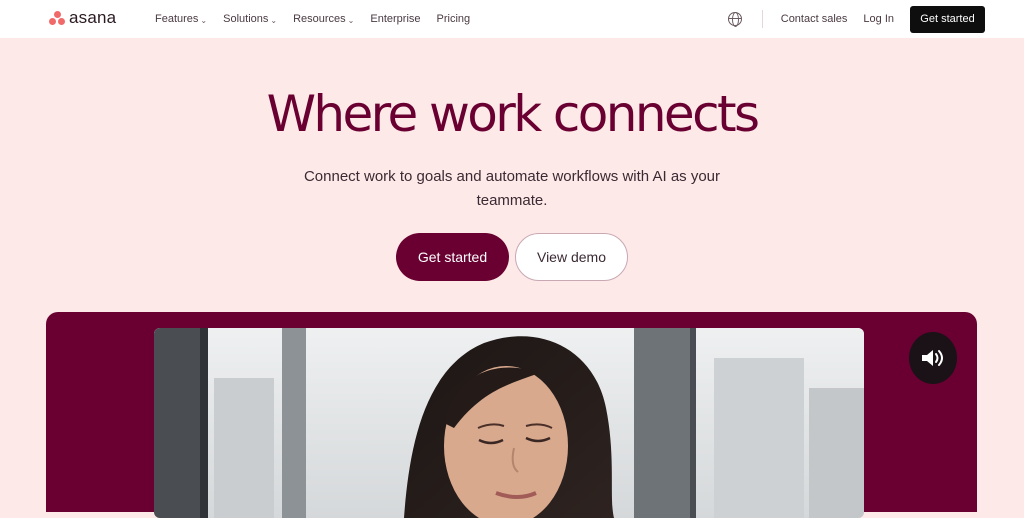 The image size is (1024, 518). Describe the element at coordinates (512, 257) in the screenshot. I see `hero-cta-group: Get started View demo` at that location.